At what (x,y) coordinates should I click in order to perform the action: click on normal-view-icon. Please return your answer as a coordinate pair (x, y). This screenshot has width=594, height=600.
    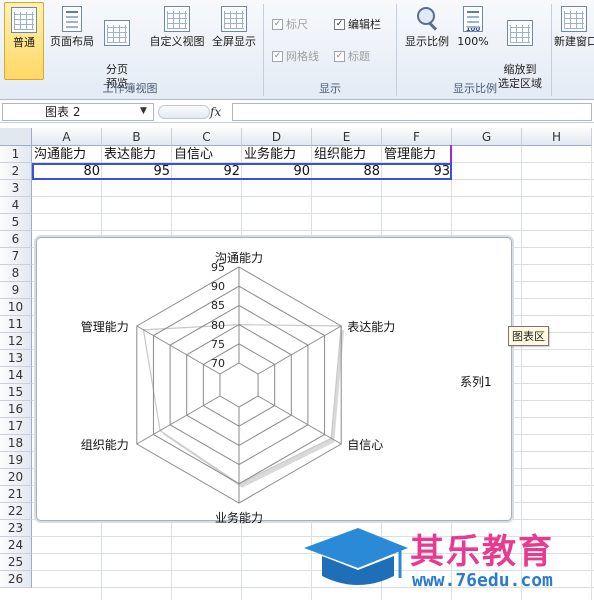
    Looking at the image, I should click on (24, 20).